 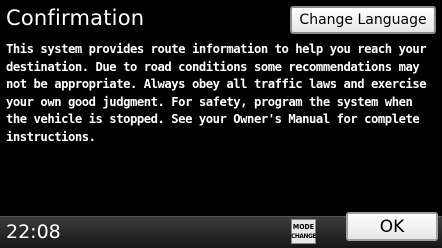 What do you see at coordinates (303, 226) in the screenshot?
I see `mode-change-label-top: MODE` at bounding box center [303, 226].